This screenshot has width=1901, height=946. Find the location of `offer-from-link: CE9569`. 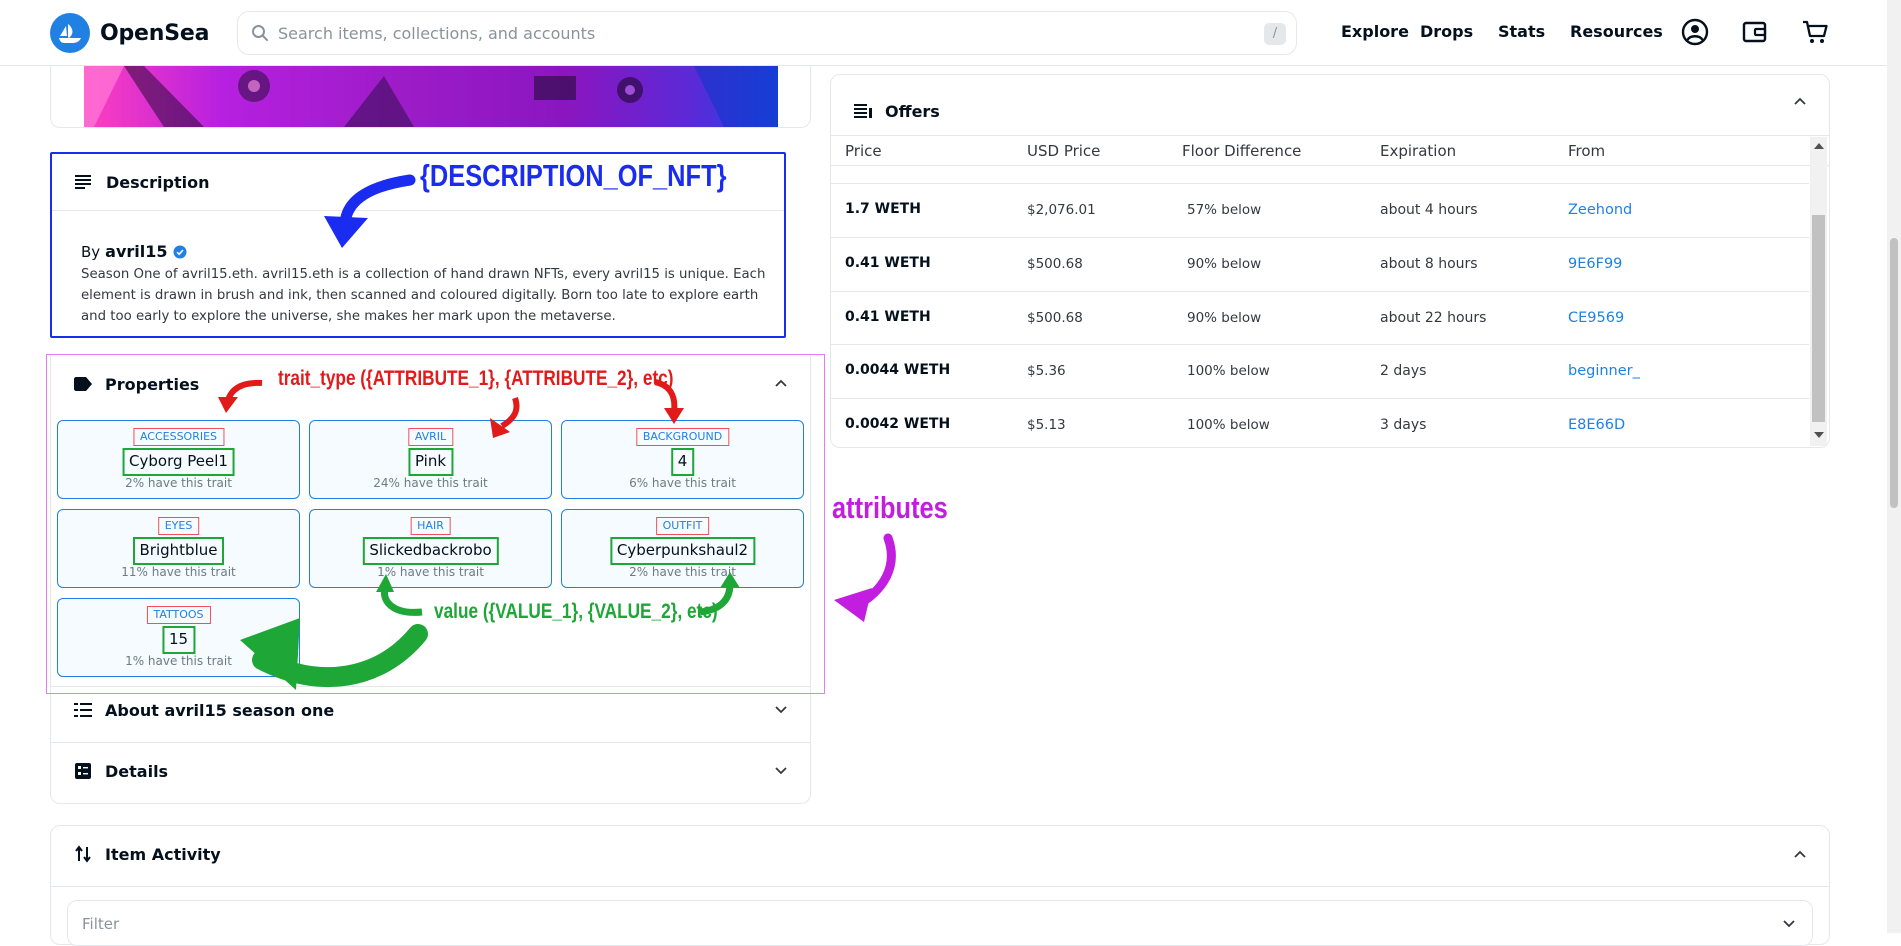

offer-from-link: CE9569 is located at coordinates (1596, 318).